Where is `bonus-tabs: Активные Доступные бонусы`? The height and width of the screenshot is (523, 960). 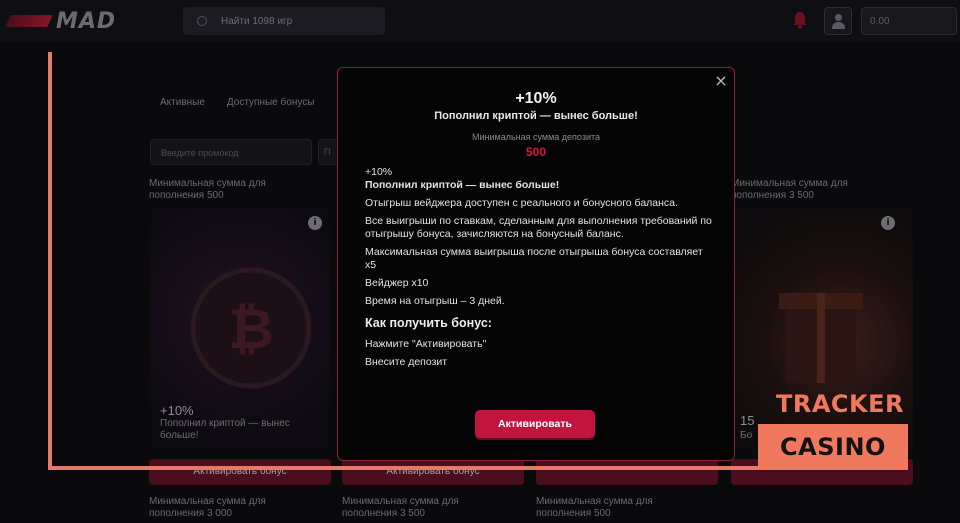 bonus-tabs: Активные Доступные бонусы is located at coordinates (237, 102).